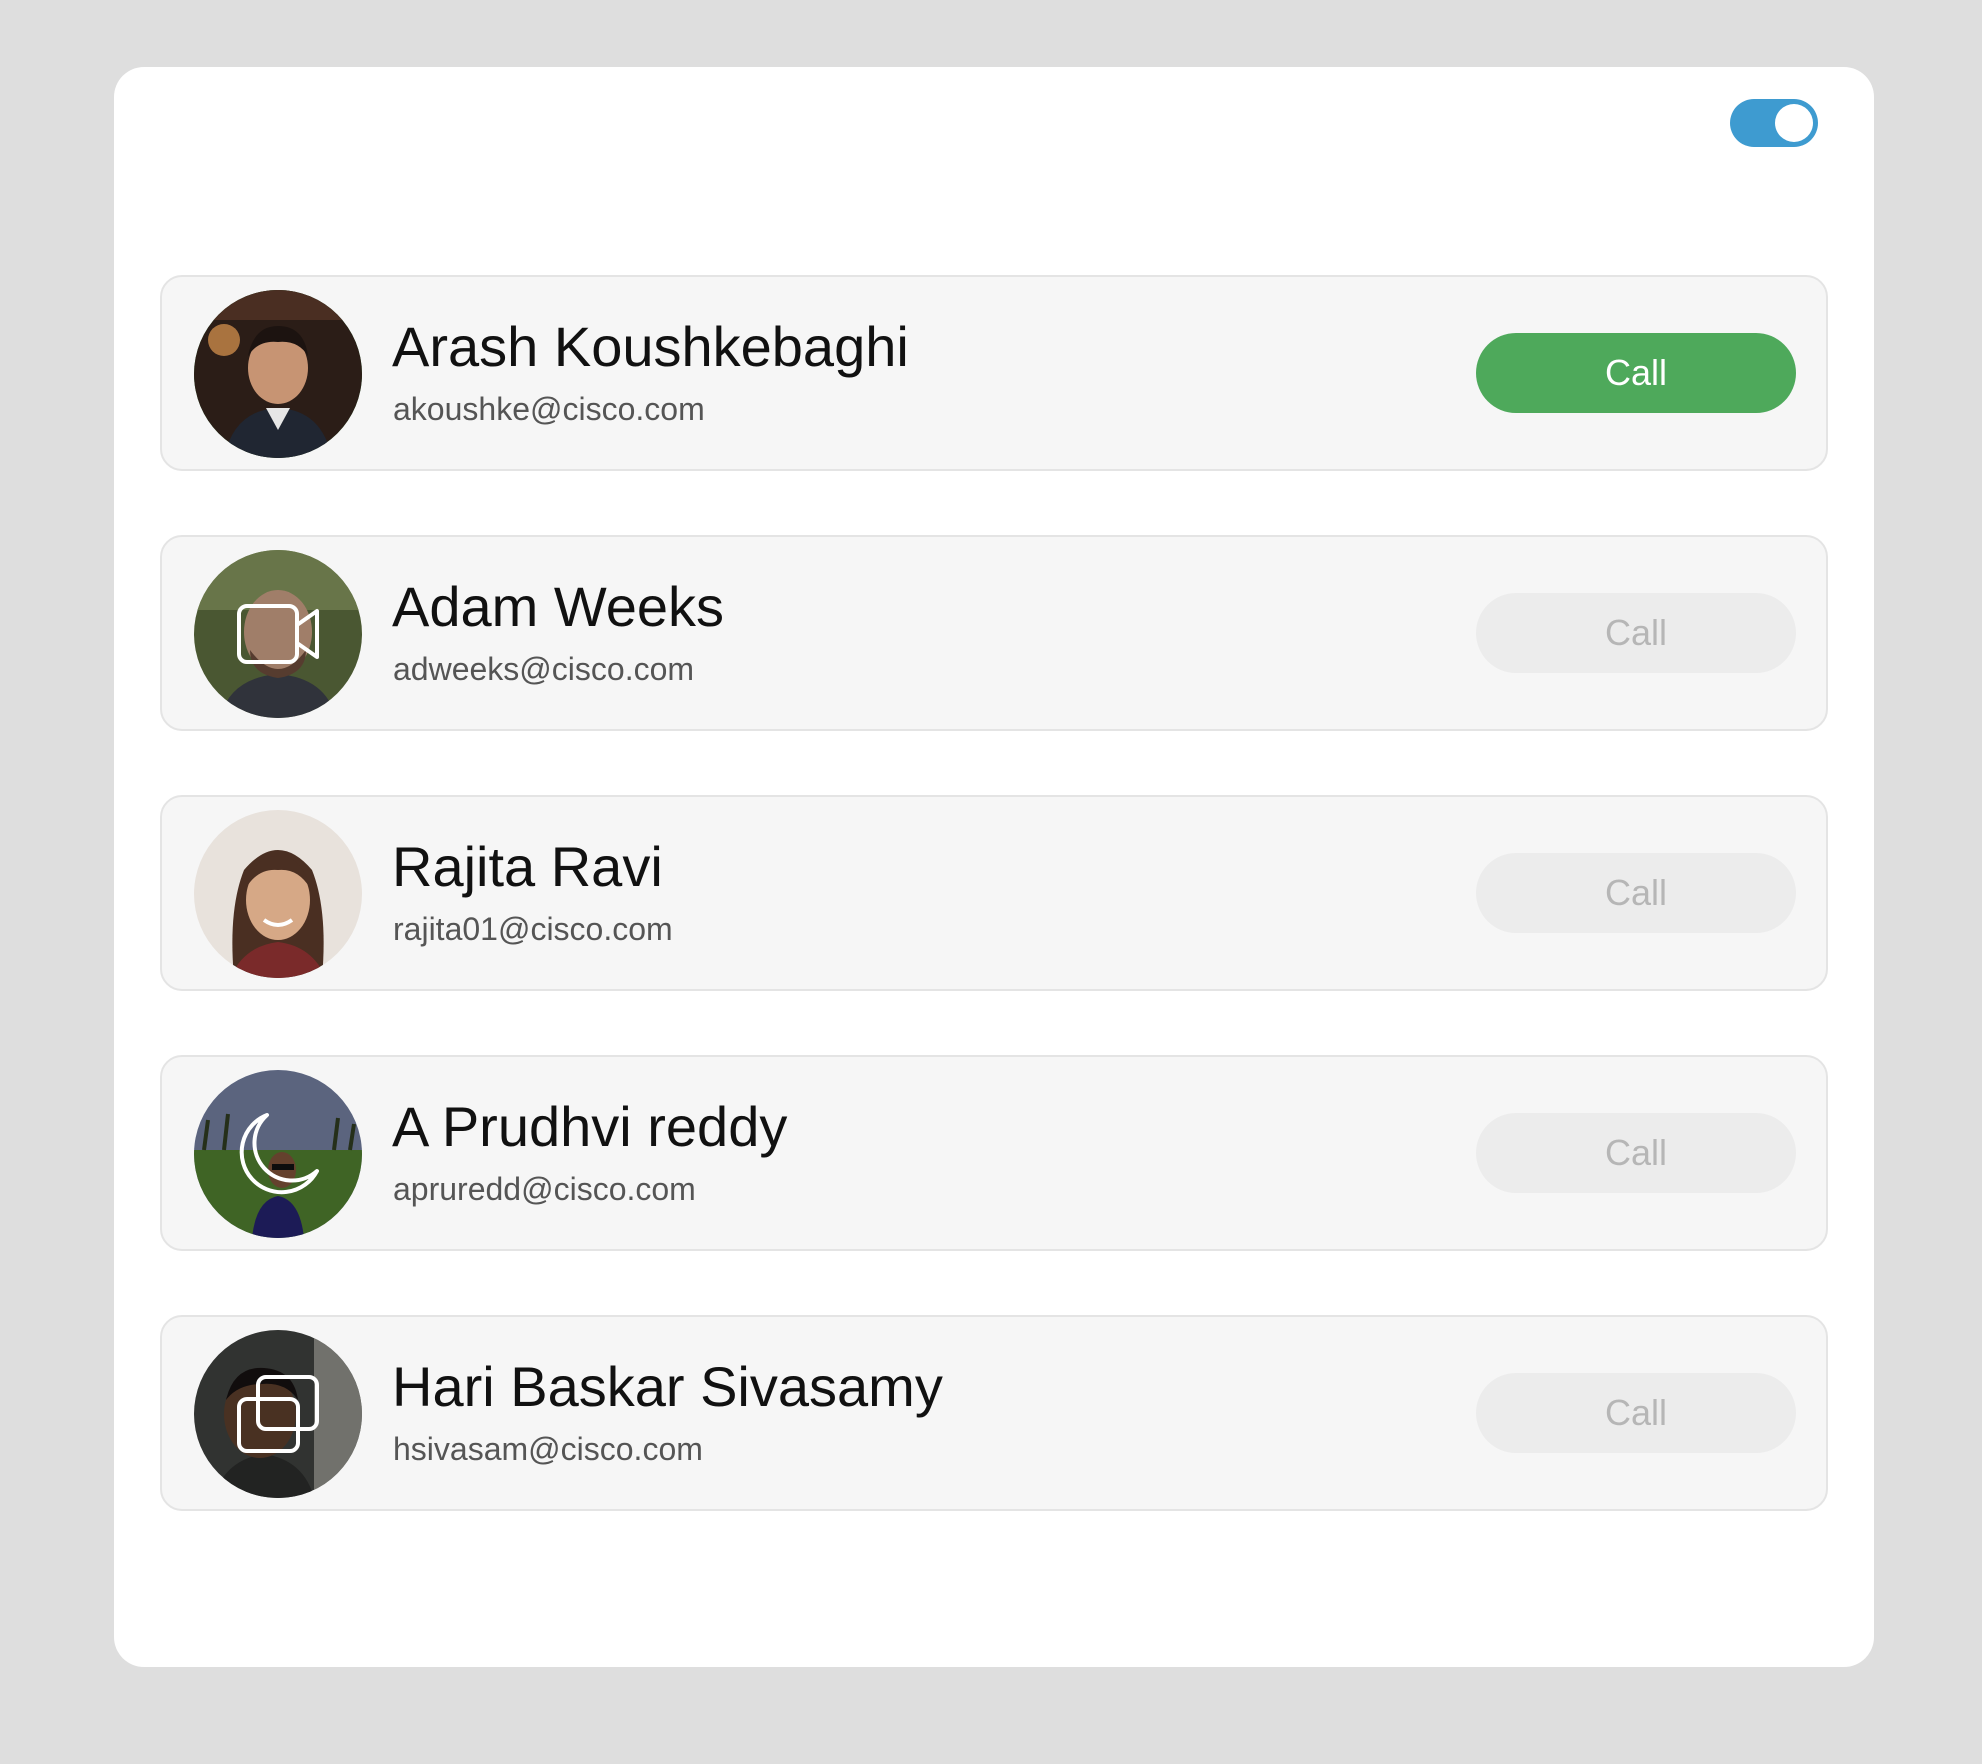  What do you see at coordinates (650, 346) in the screenshot?
I see `contact-name: Arash Koushkebaghi` at bounding box center [650, 346].